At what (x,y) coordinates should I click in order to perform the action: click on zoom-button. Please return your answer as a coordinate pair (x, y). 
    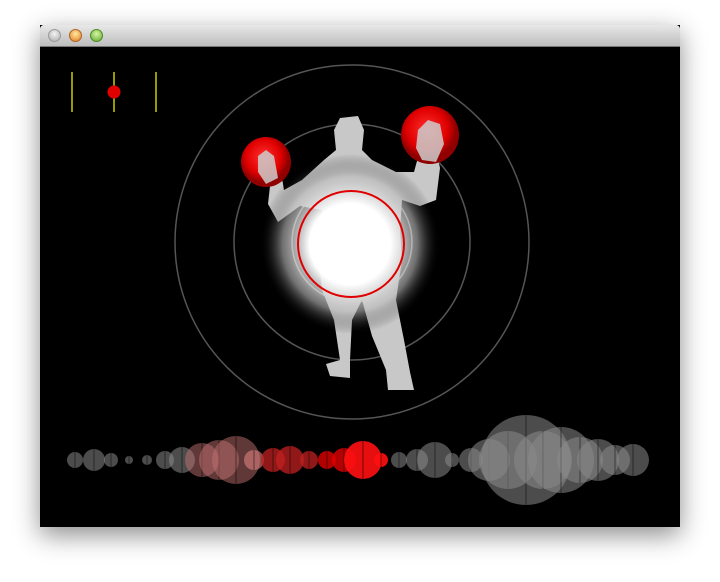
    Looking at the image, I should click on (96, 35).